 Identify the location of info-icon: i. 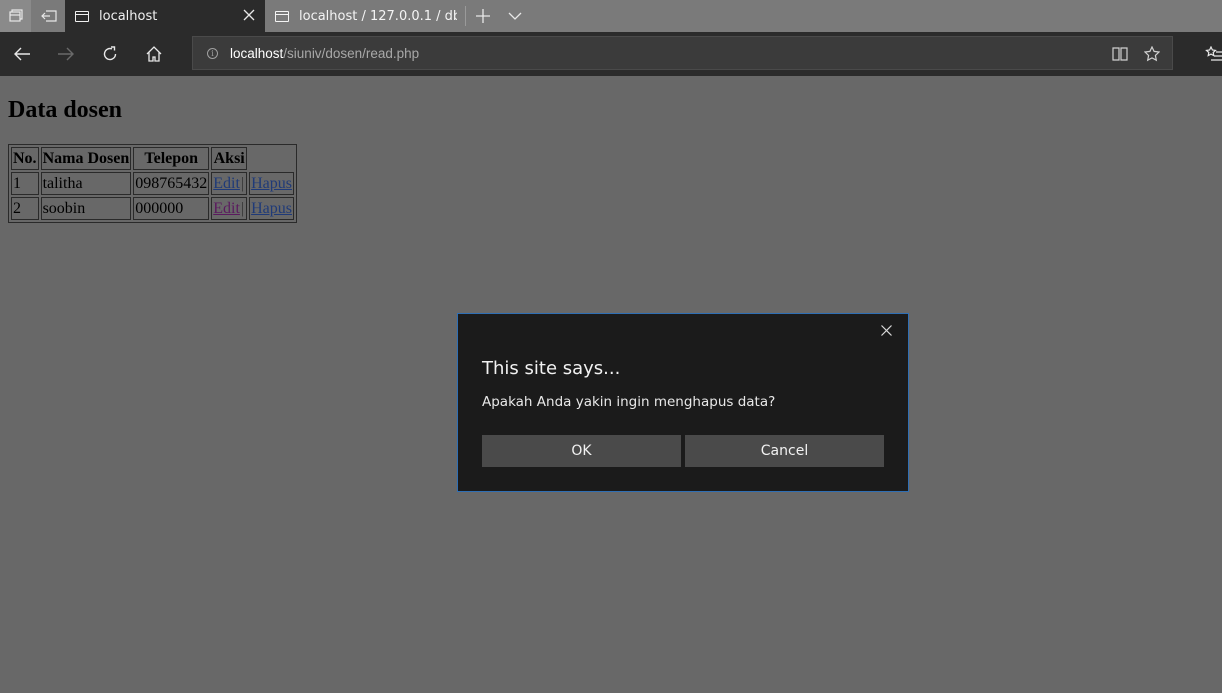
(212, 53).